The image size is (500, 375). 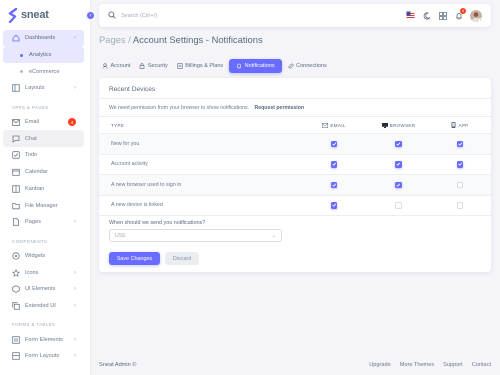 What do you see at coordinates (120, 66) in the screenshot?
I see `tab-label: Account` at bounding box center [120, 66].